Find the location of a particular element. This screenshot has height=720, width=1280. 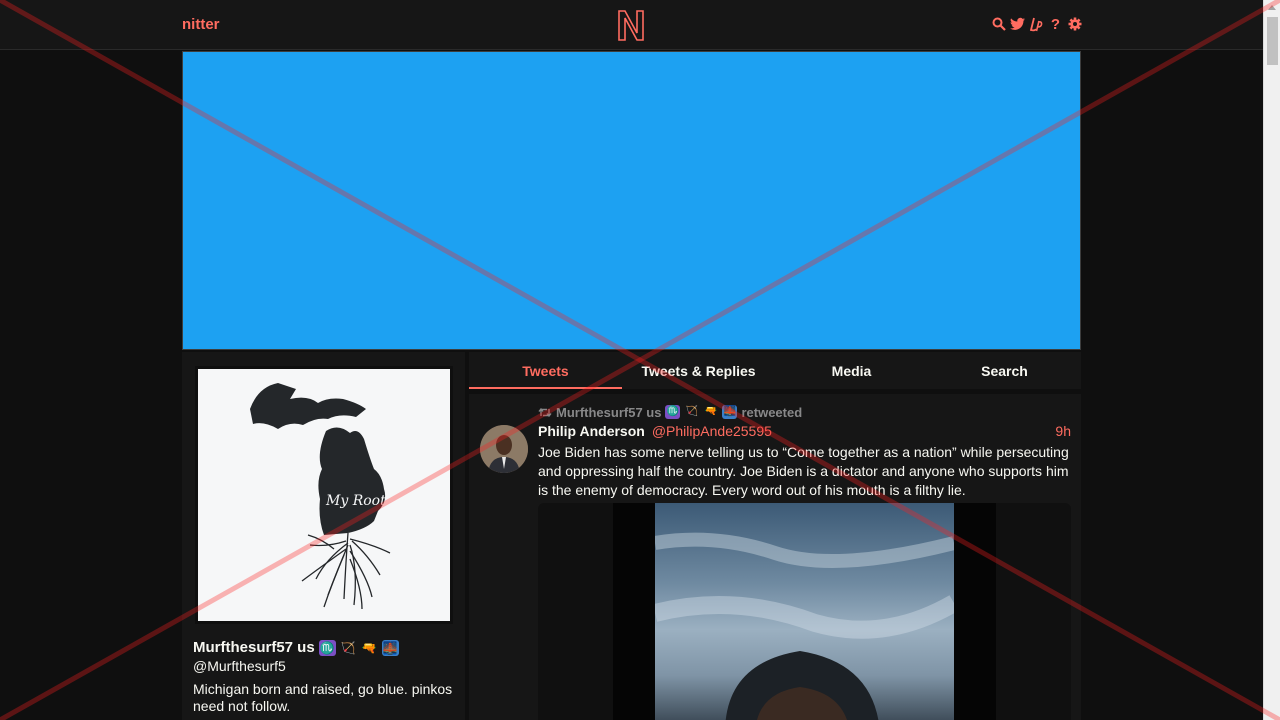

michigan-roots-graphic: My Roots is located at coordinates (321, 496).